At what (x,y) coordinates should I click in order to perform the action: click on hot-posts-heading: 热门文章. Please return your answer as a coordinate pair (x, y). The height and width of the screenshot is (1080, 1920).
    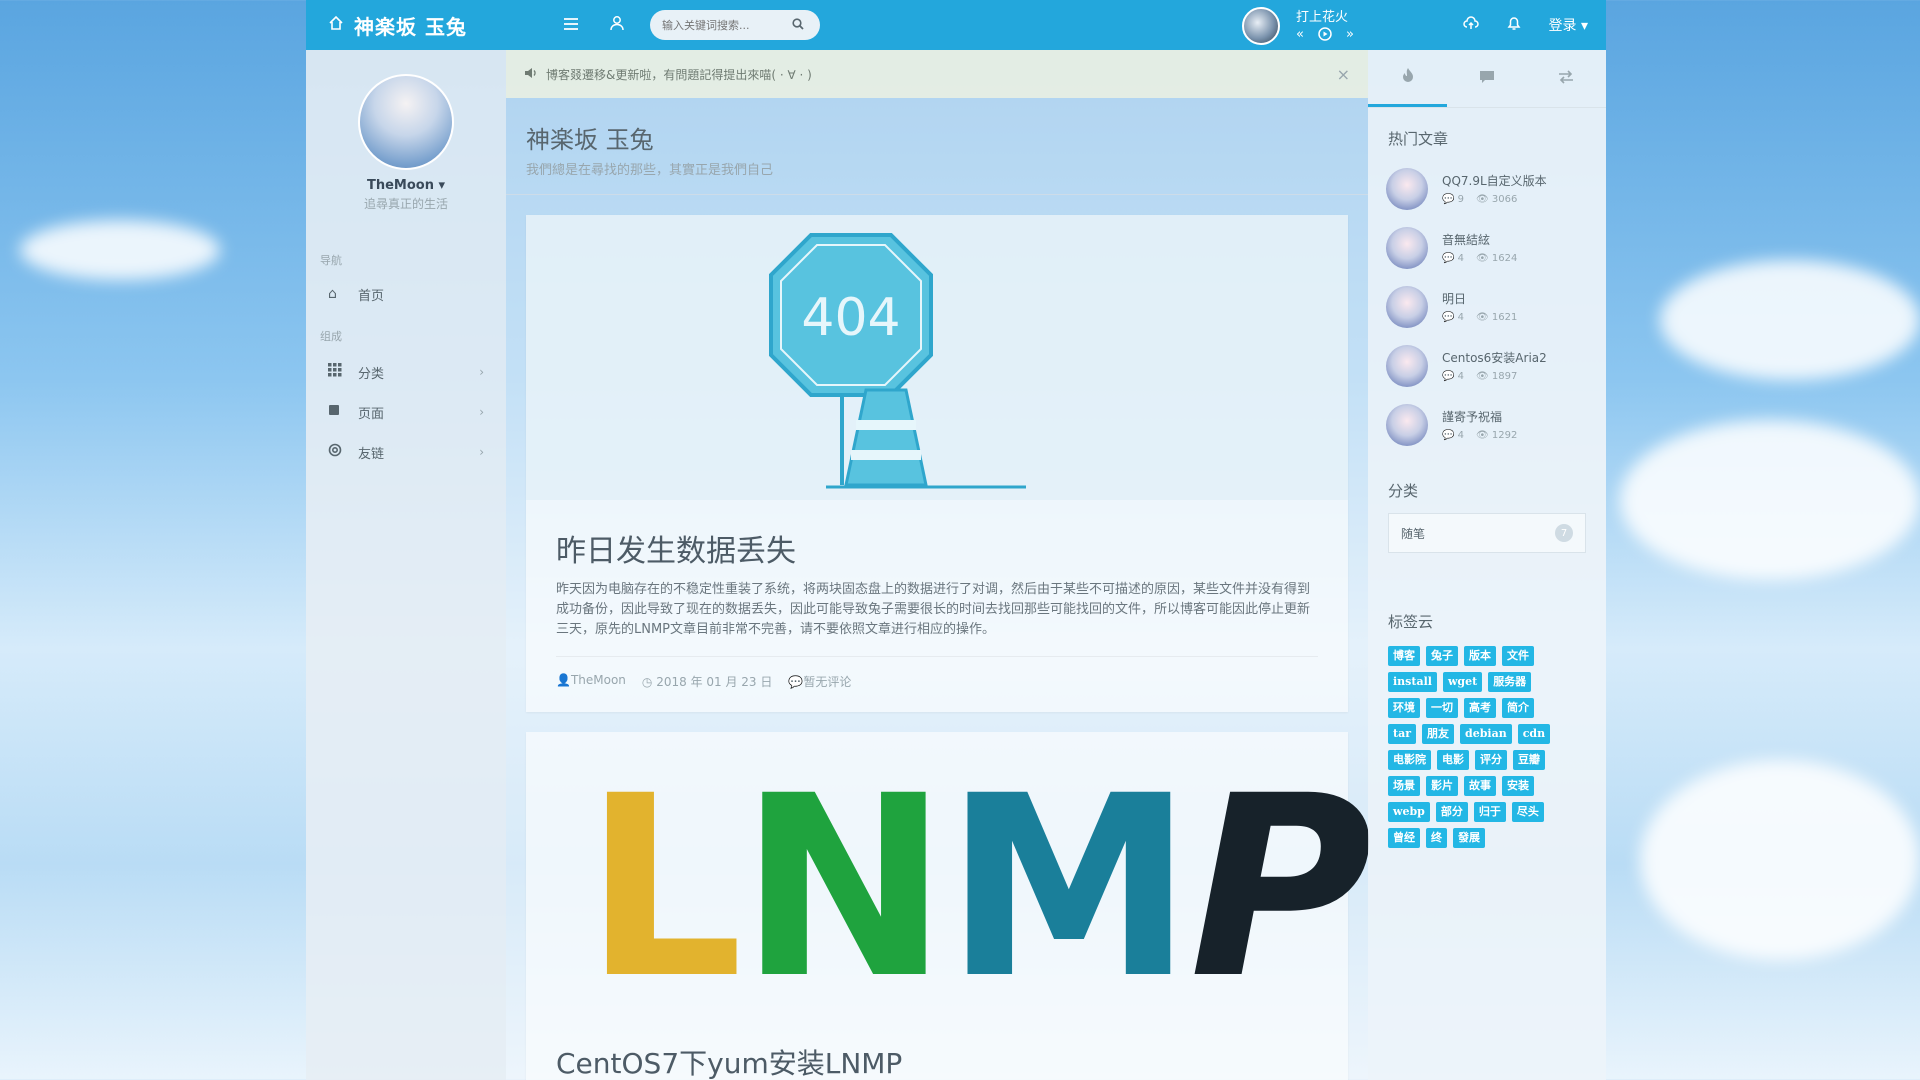
    Looking at the image, I should click on (1418, 139).